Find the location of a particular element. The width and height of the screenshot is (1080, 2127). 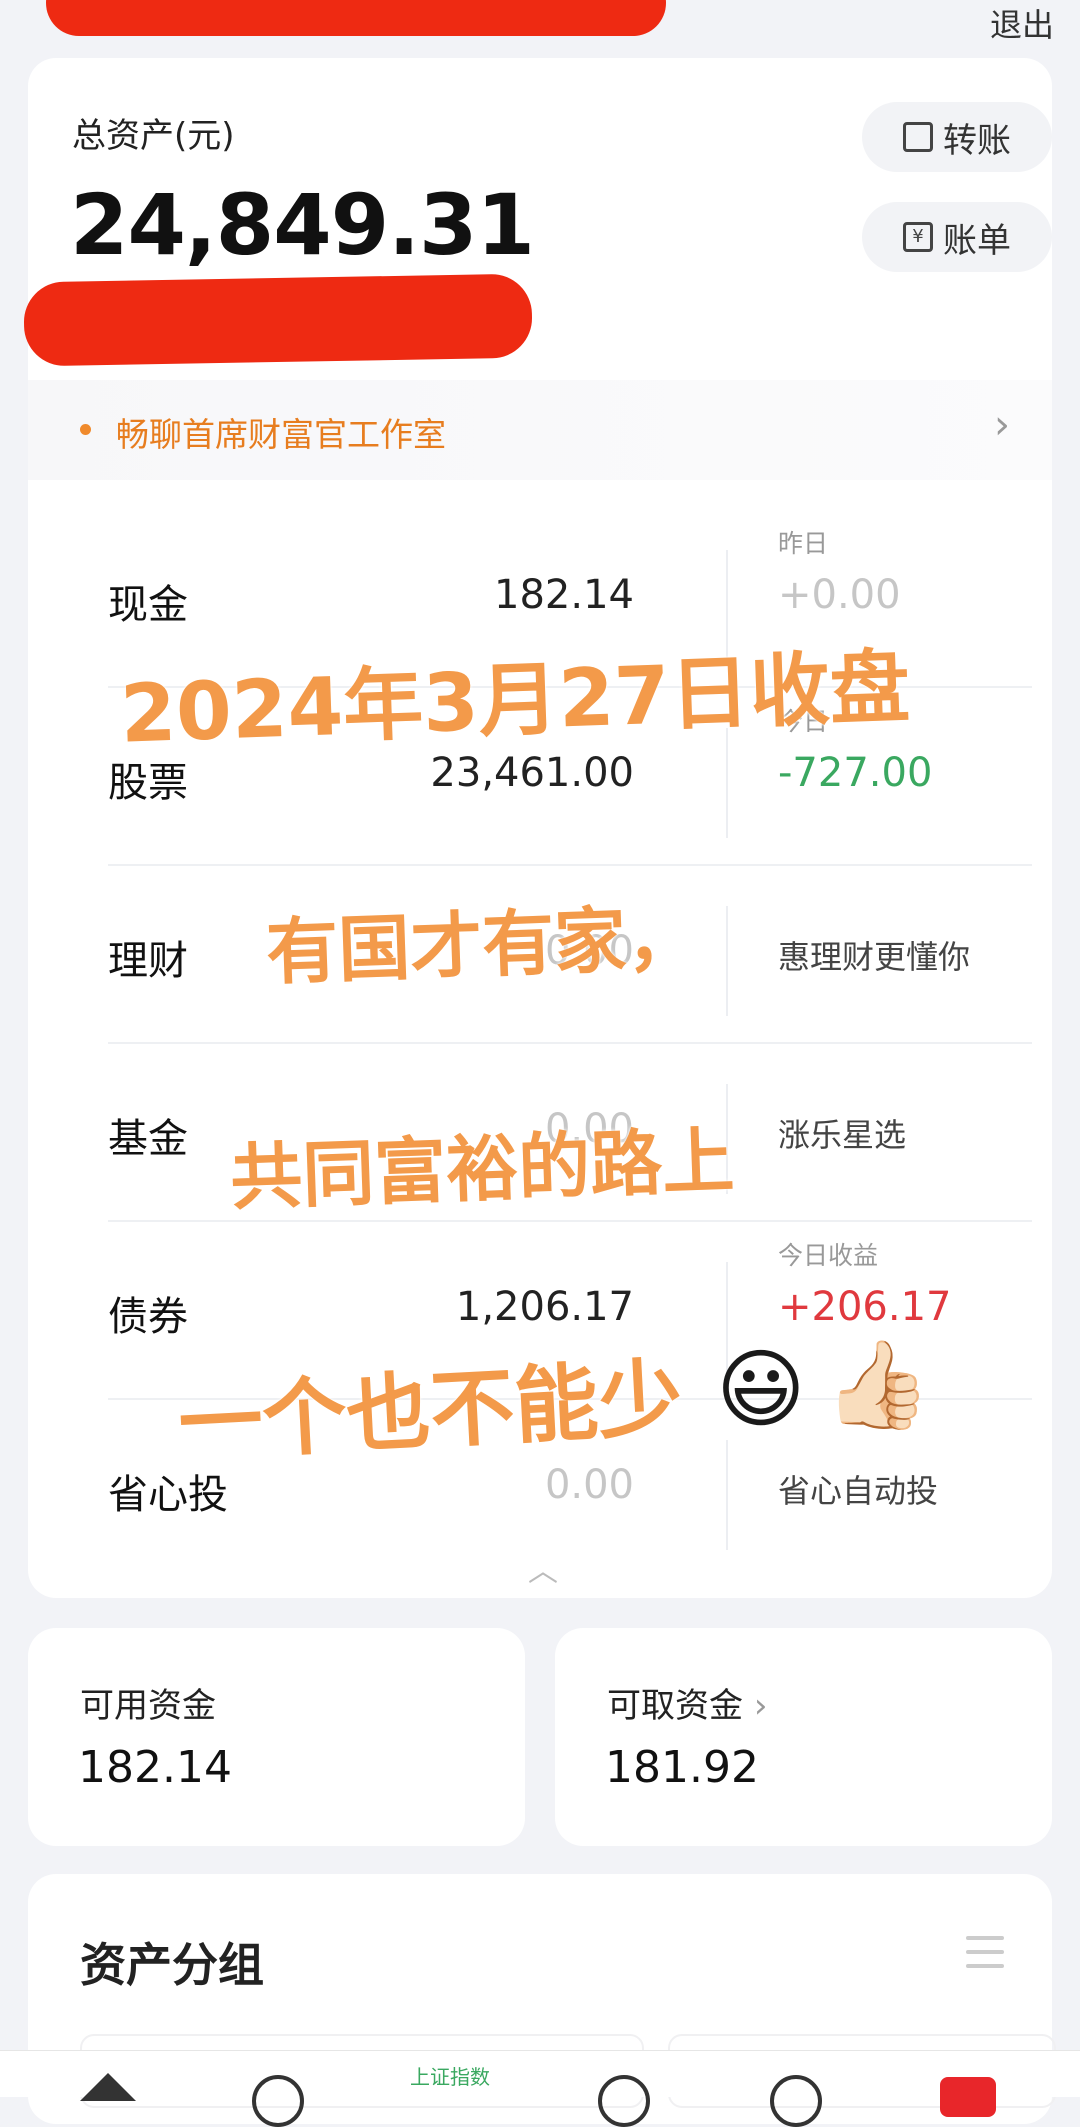

asset-group-title: 资产分组 is located at coordinates (172, 1965).